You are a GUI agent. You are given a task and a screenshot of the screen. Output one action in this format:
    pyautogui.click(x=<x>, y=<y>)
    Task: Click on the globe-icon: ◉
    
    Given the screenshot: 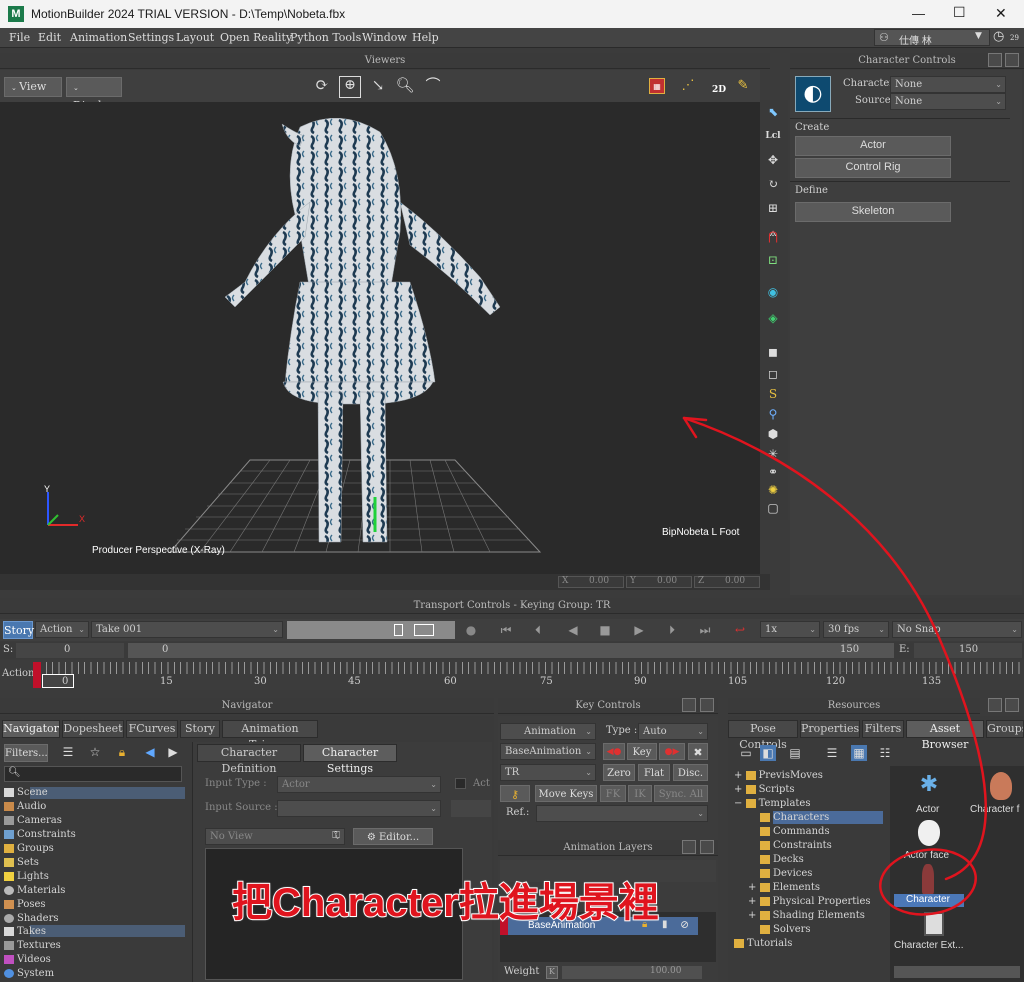 What is the action you would take?
    pyautogui.click(x=773, y=292)
    